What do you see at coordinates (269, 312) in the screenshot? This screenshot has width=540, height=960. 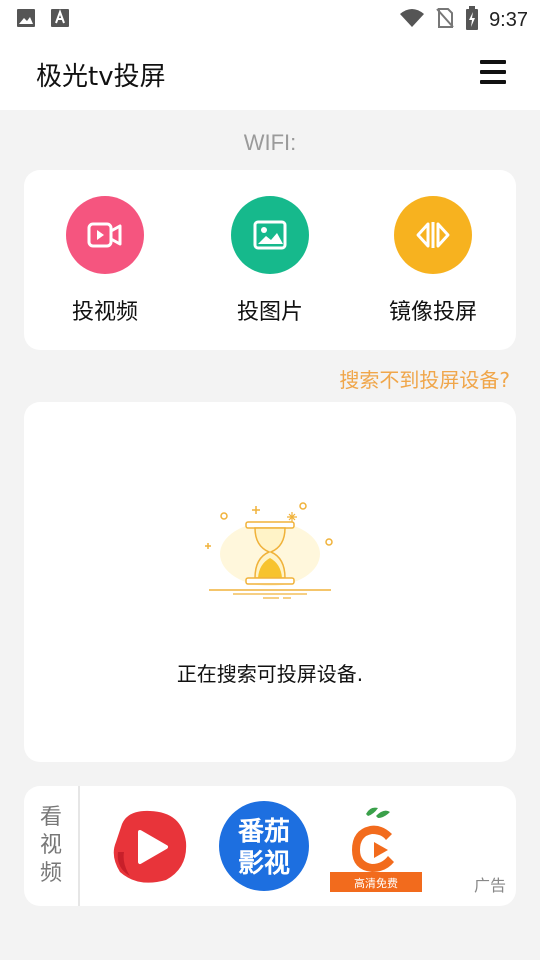 I see `cast-image-label: 投图片` at bounding box center [269, 312].